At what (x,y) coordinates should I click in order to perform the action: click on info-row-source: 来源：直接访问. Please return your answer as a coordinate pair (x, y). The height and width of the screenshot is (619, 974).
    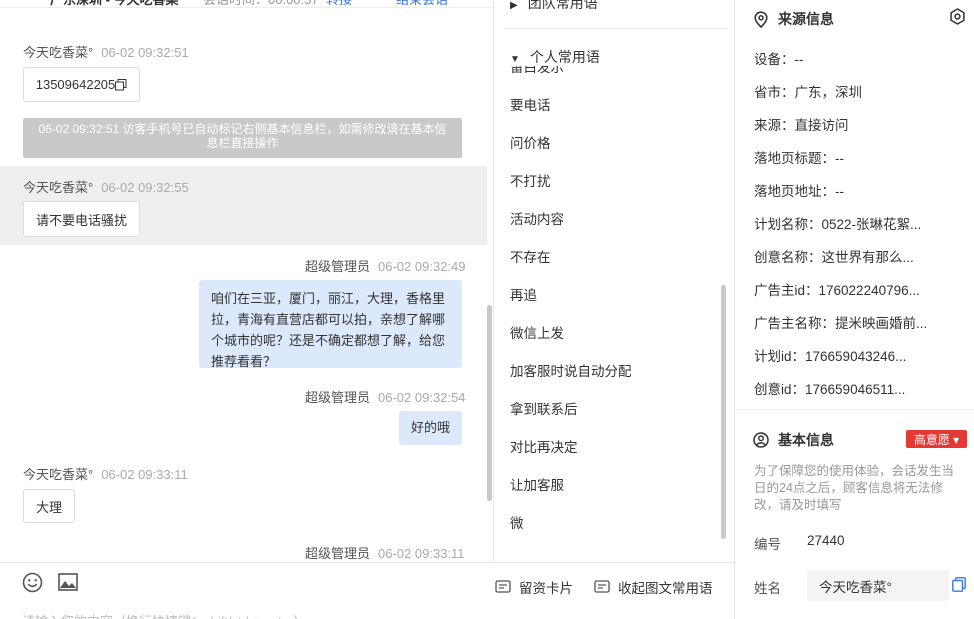
    Looking at the image, I should click on (801, 124).